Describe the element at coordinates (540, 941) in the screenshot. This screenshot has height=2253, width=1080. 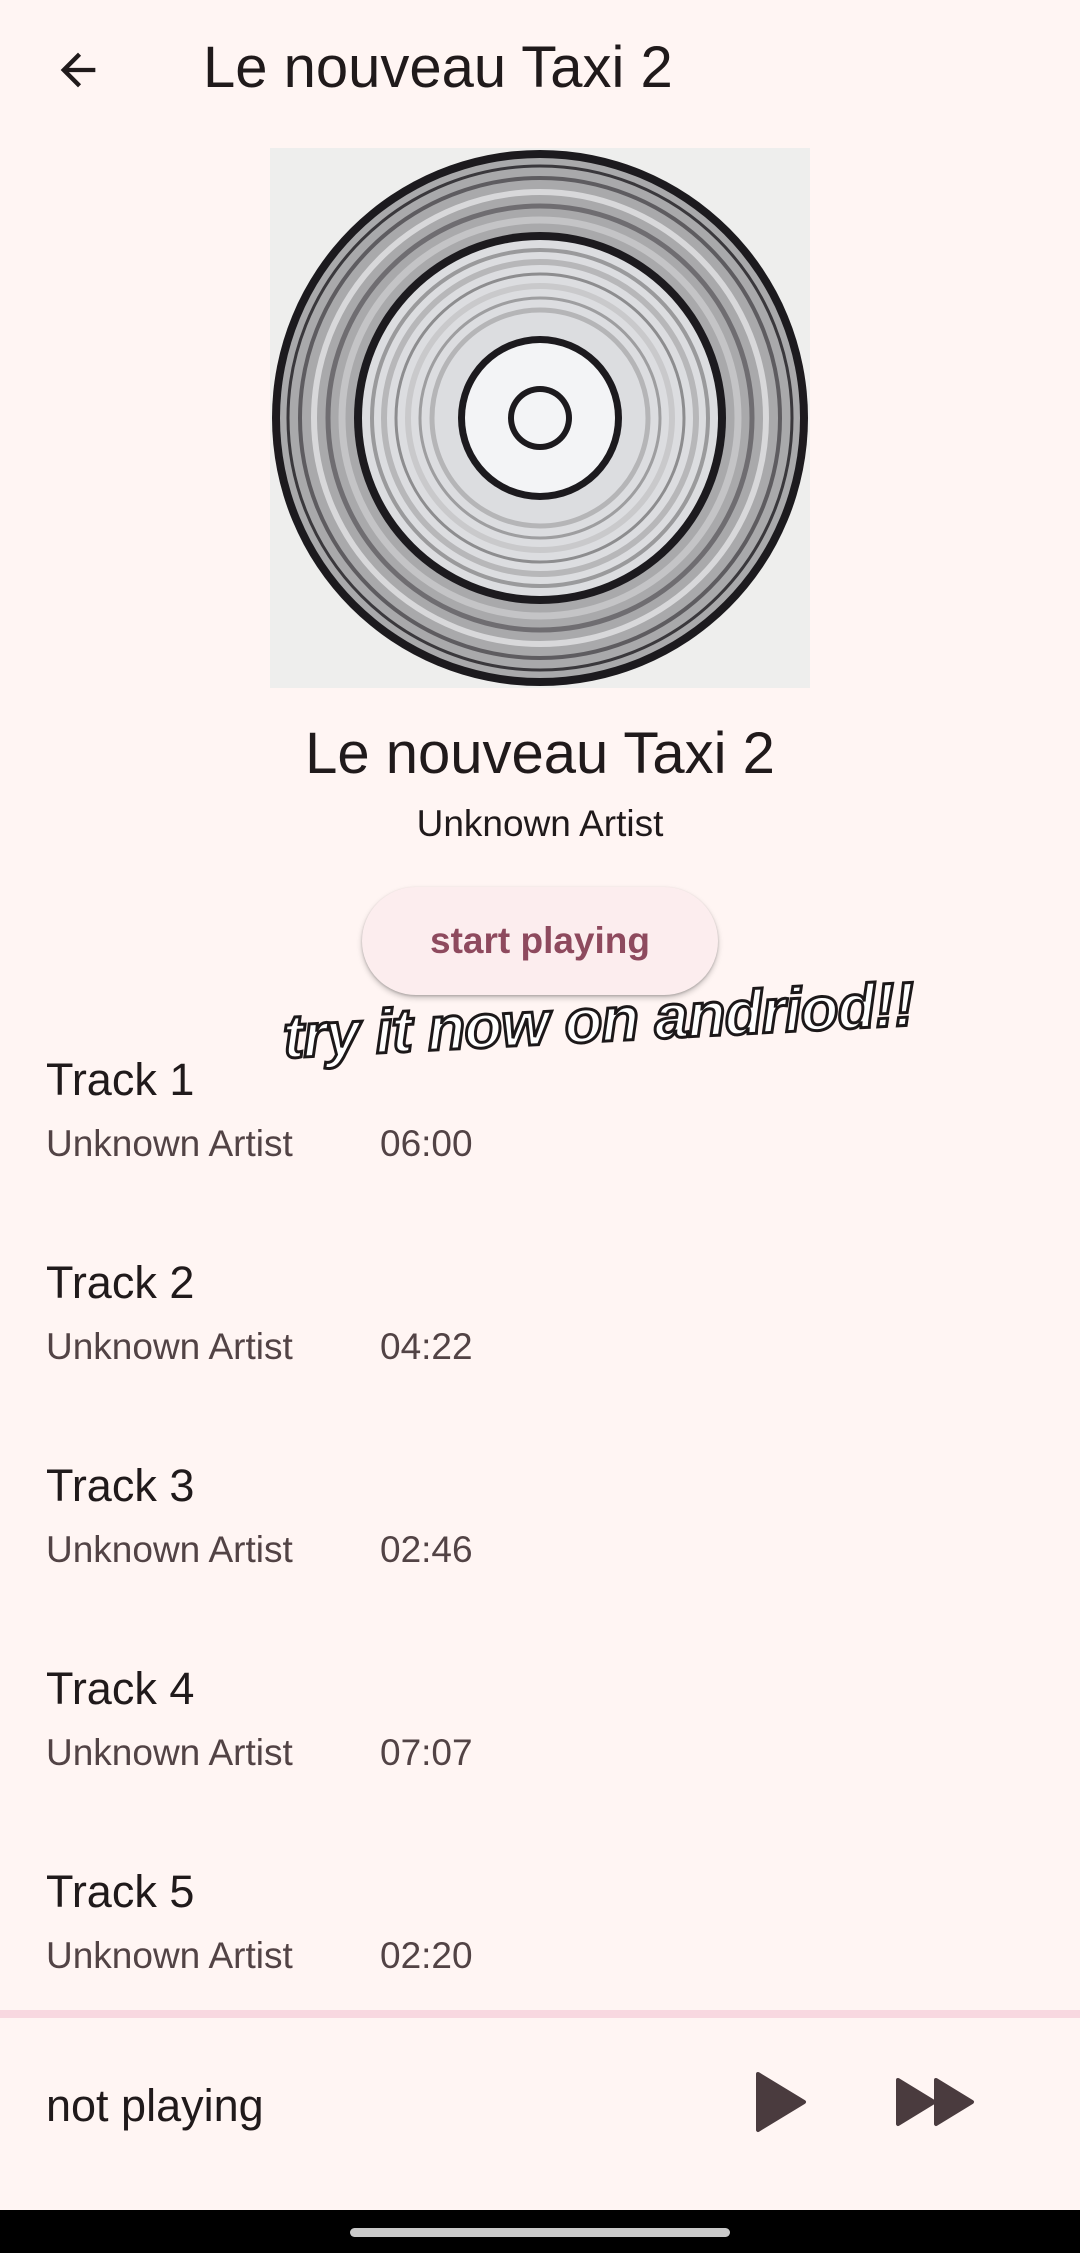
I see `start-playing-button: start playing` at that location.